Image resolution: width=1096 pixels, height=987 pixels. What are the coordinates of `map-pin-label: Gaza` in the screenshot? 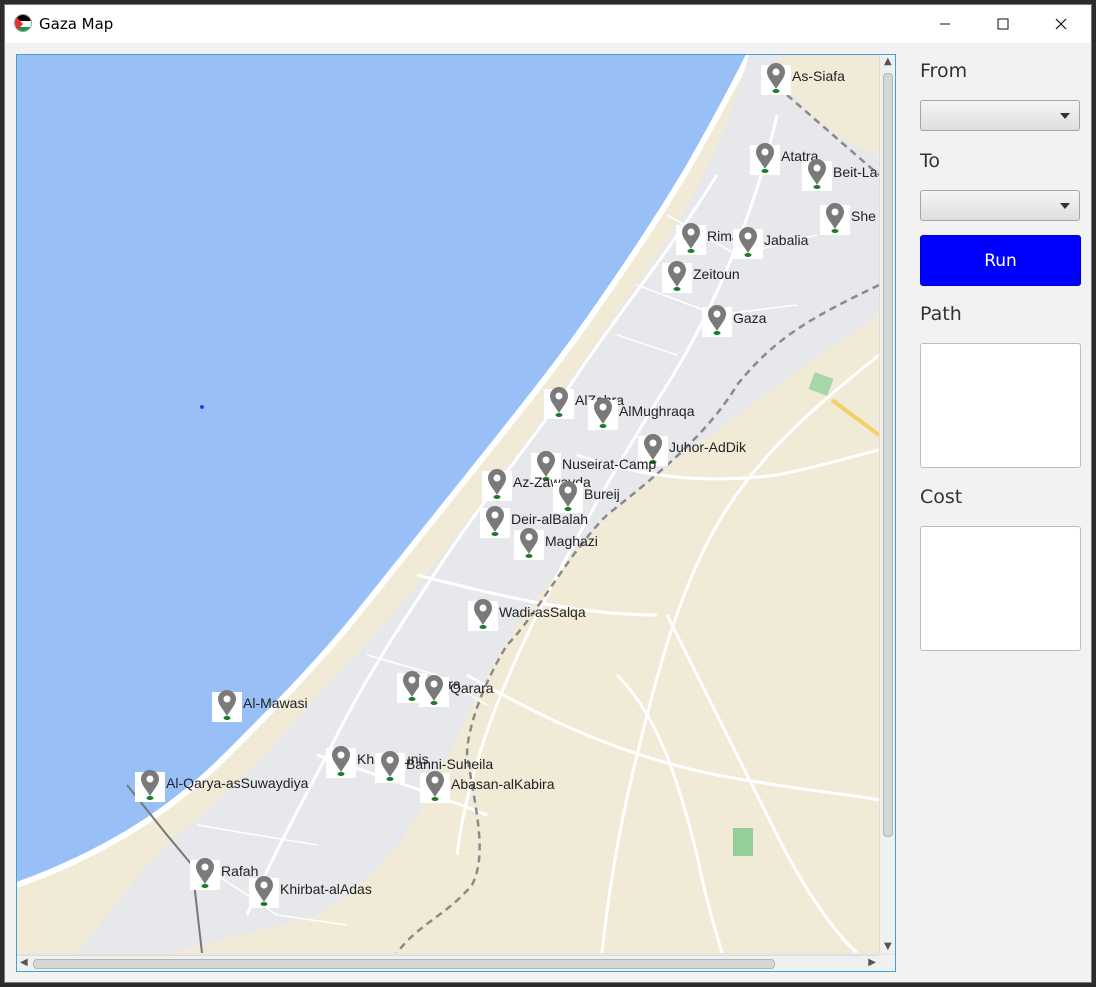 It's located at (750, 318).